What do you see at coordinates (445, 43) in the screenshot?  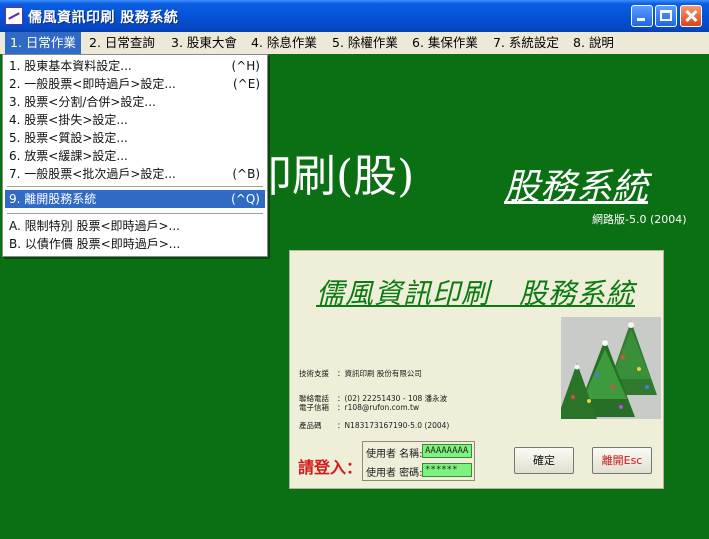 I see `menu-depository: 6. 集保作業` at bounding box center [445, 43].